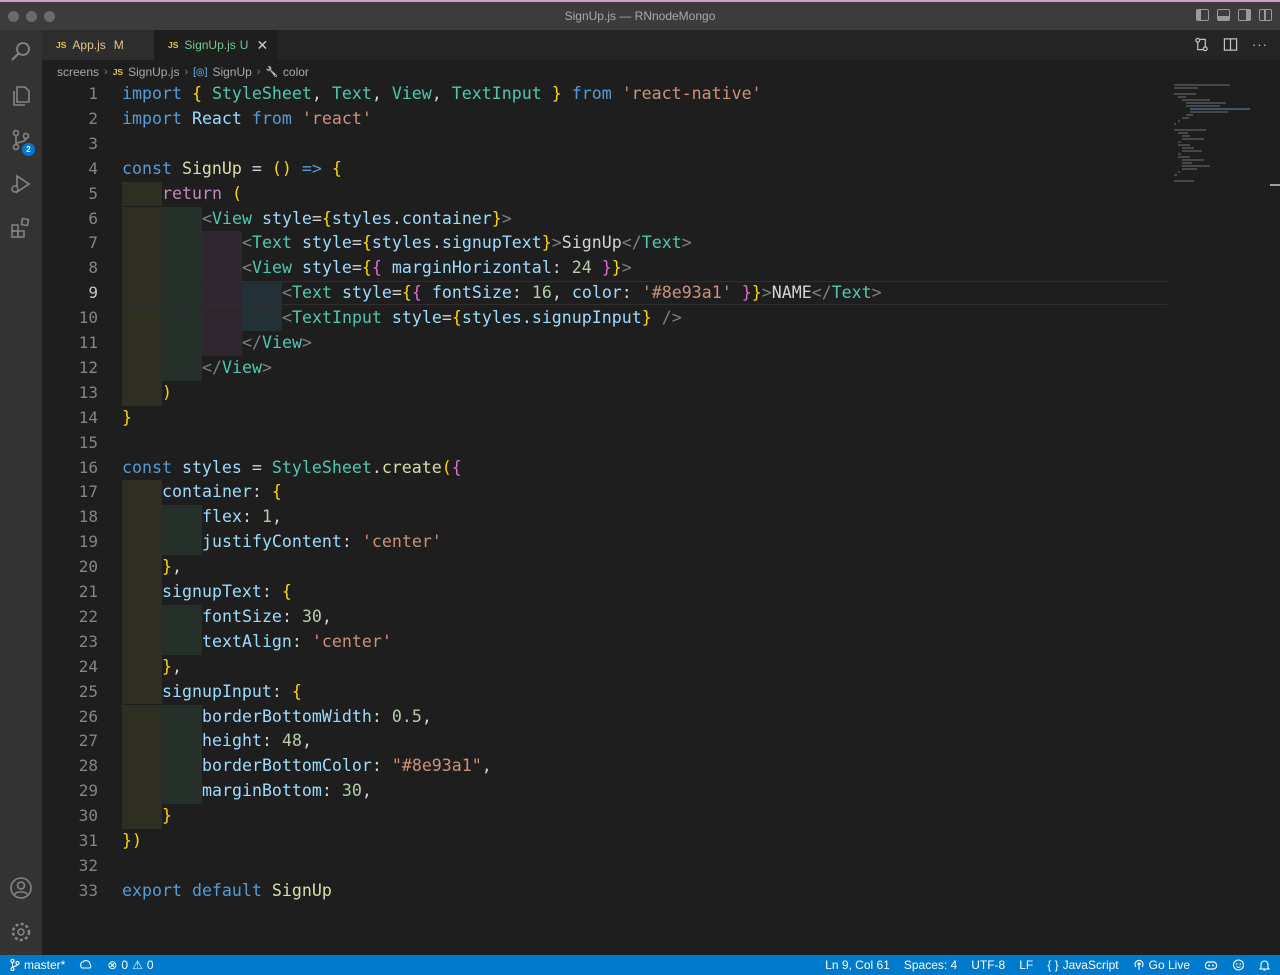 The width and height of the screenshot is (1280, 975). I want to click on end-of-line: LF, so click(1026, 965).